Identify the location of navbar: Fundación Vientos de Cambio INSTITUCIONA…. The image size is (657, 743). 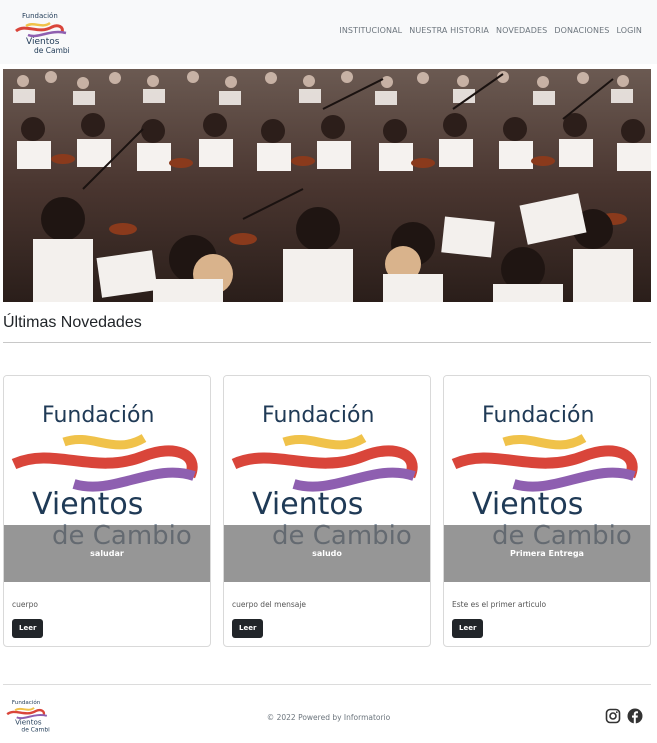
(328, 32).